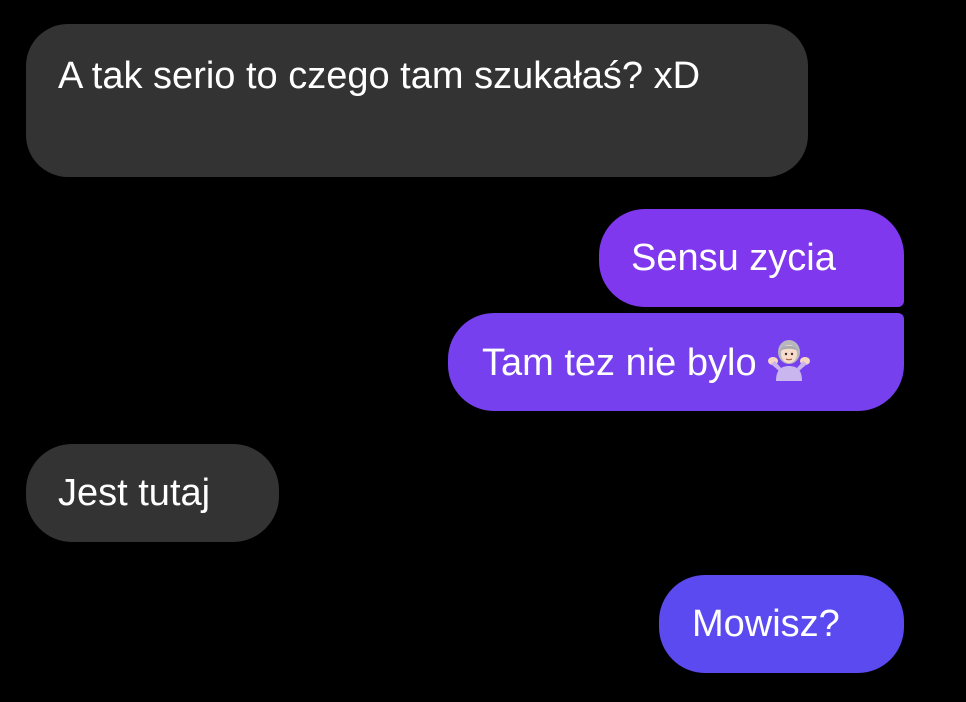 The image size is (966, 702). What do you see at coordinates (379, 76) in the screenshot?
I see `message-text: A tak serio to czego tam szukałaś? xD` at bounding box center [379, 76].